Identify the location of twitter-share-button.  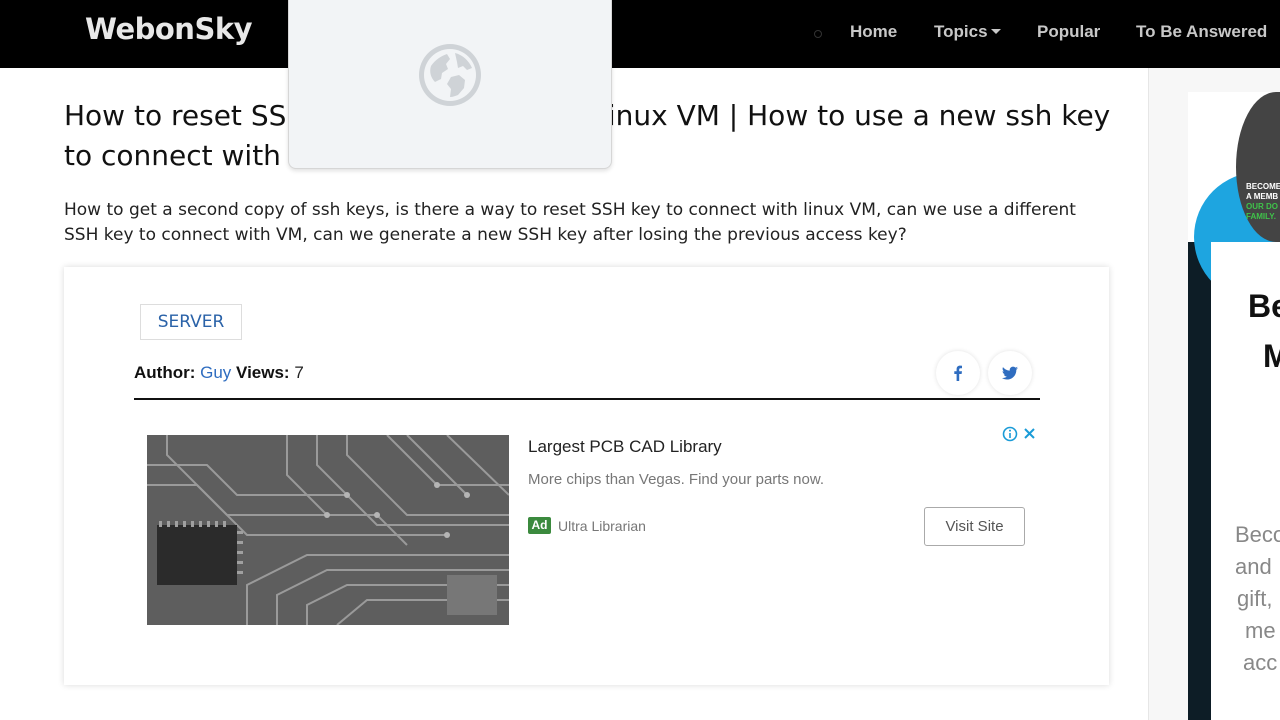
(1010, 373).